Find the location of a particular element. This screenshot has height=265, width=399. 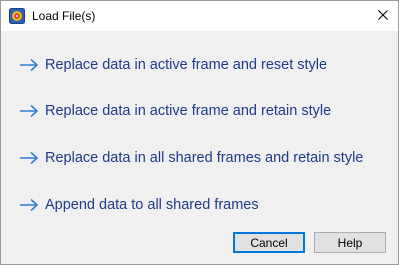

tecplot-icon is located at coordinates (17, 16).